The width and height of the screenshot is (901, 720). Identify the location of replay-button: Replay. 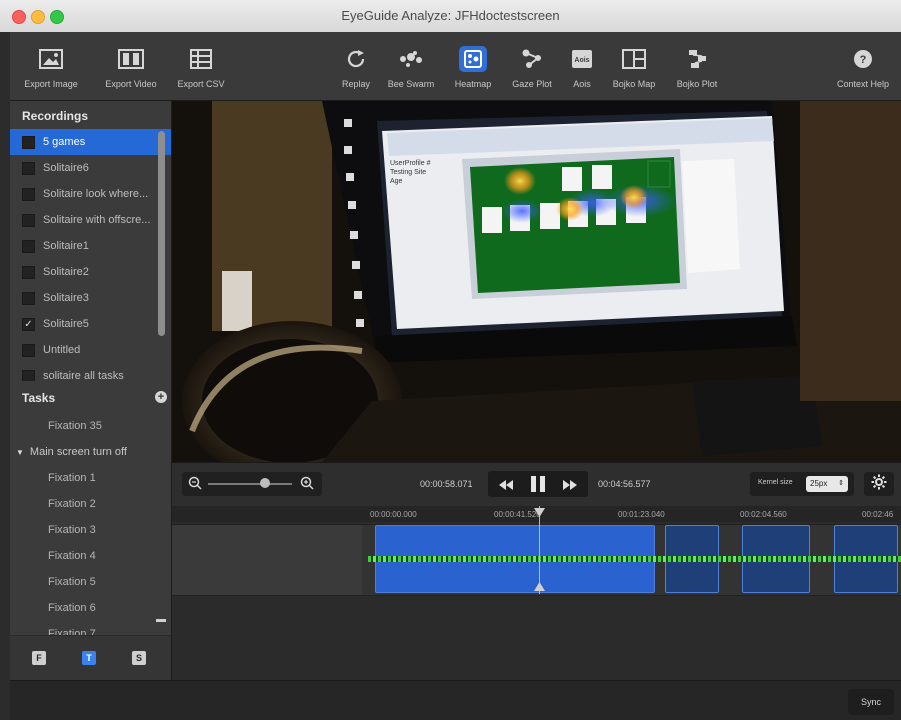
(356, 66).